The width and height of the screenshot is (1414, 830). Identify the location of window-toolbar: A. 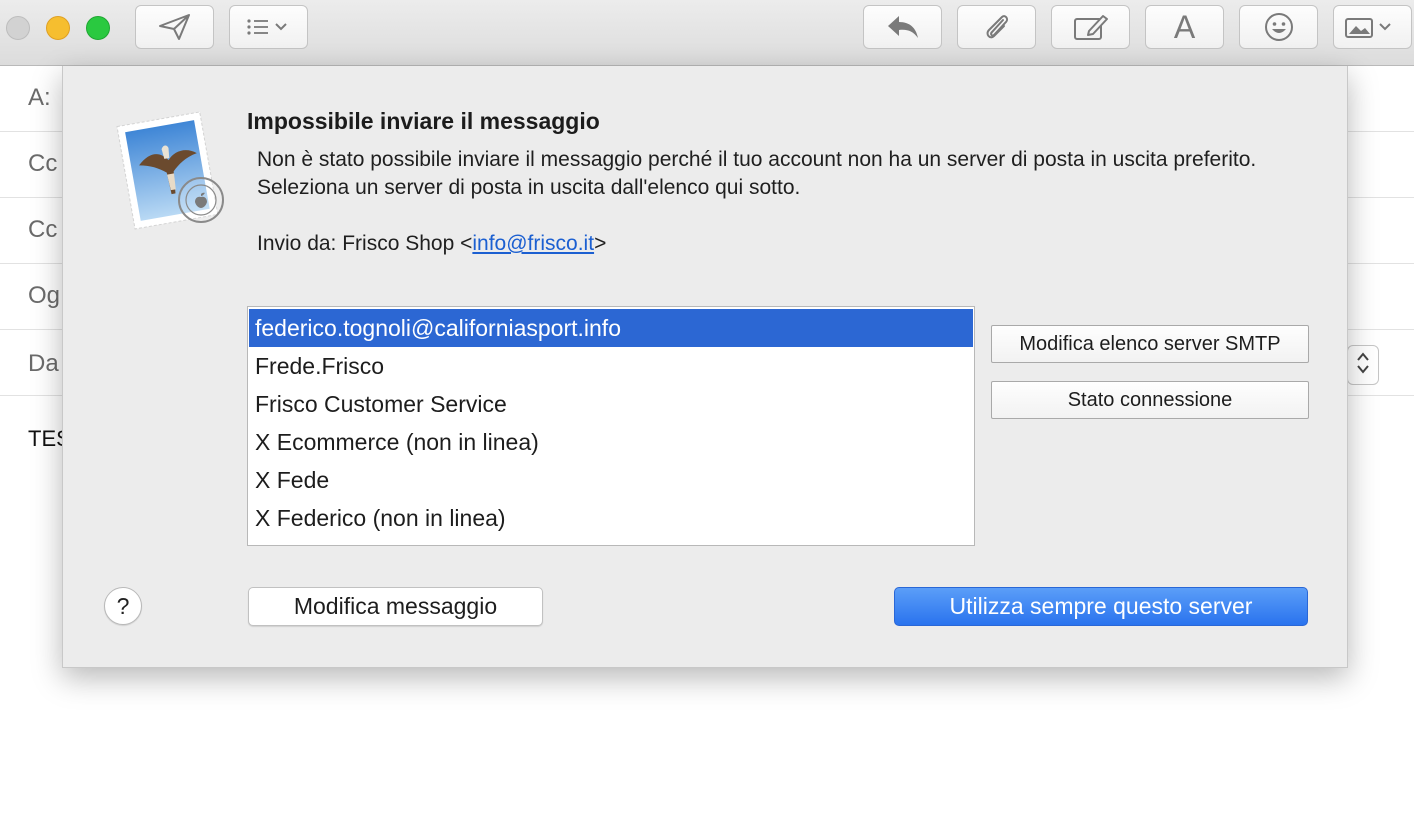
(707, 33).